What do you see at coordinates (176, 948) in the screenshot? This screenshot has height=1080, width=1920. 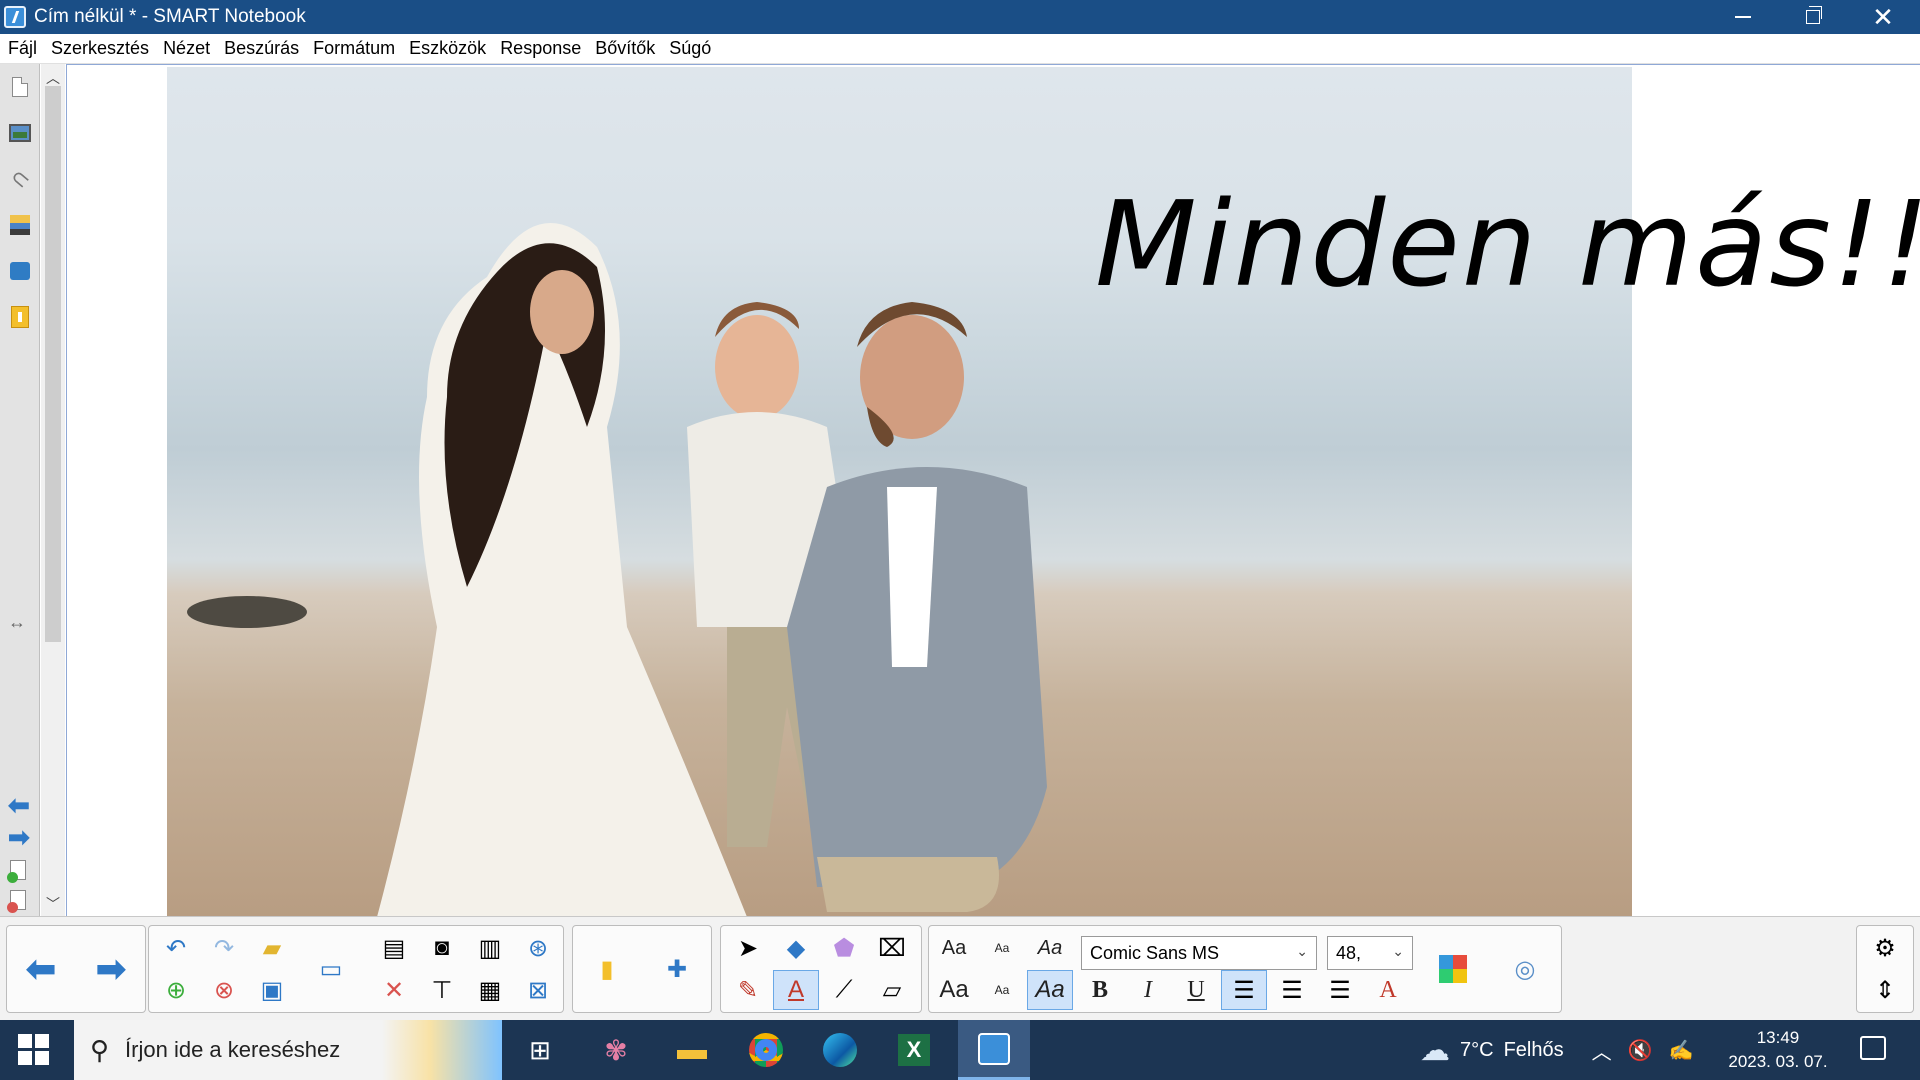 I see `undo-button: ↶` at bounding box center [176, 948].